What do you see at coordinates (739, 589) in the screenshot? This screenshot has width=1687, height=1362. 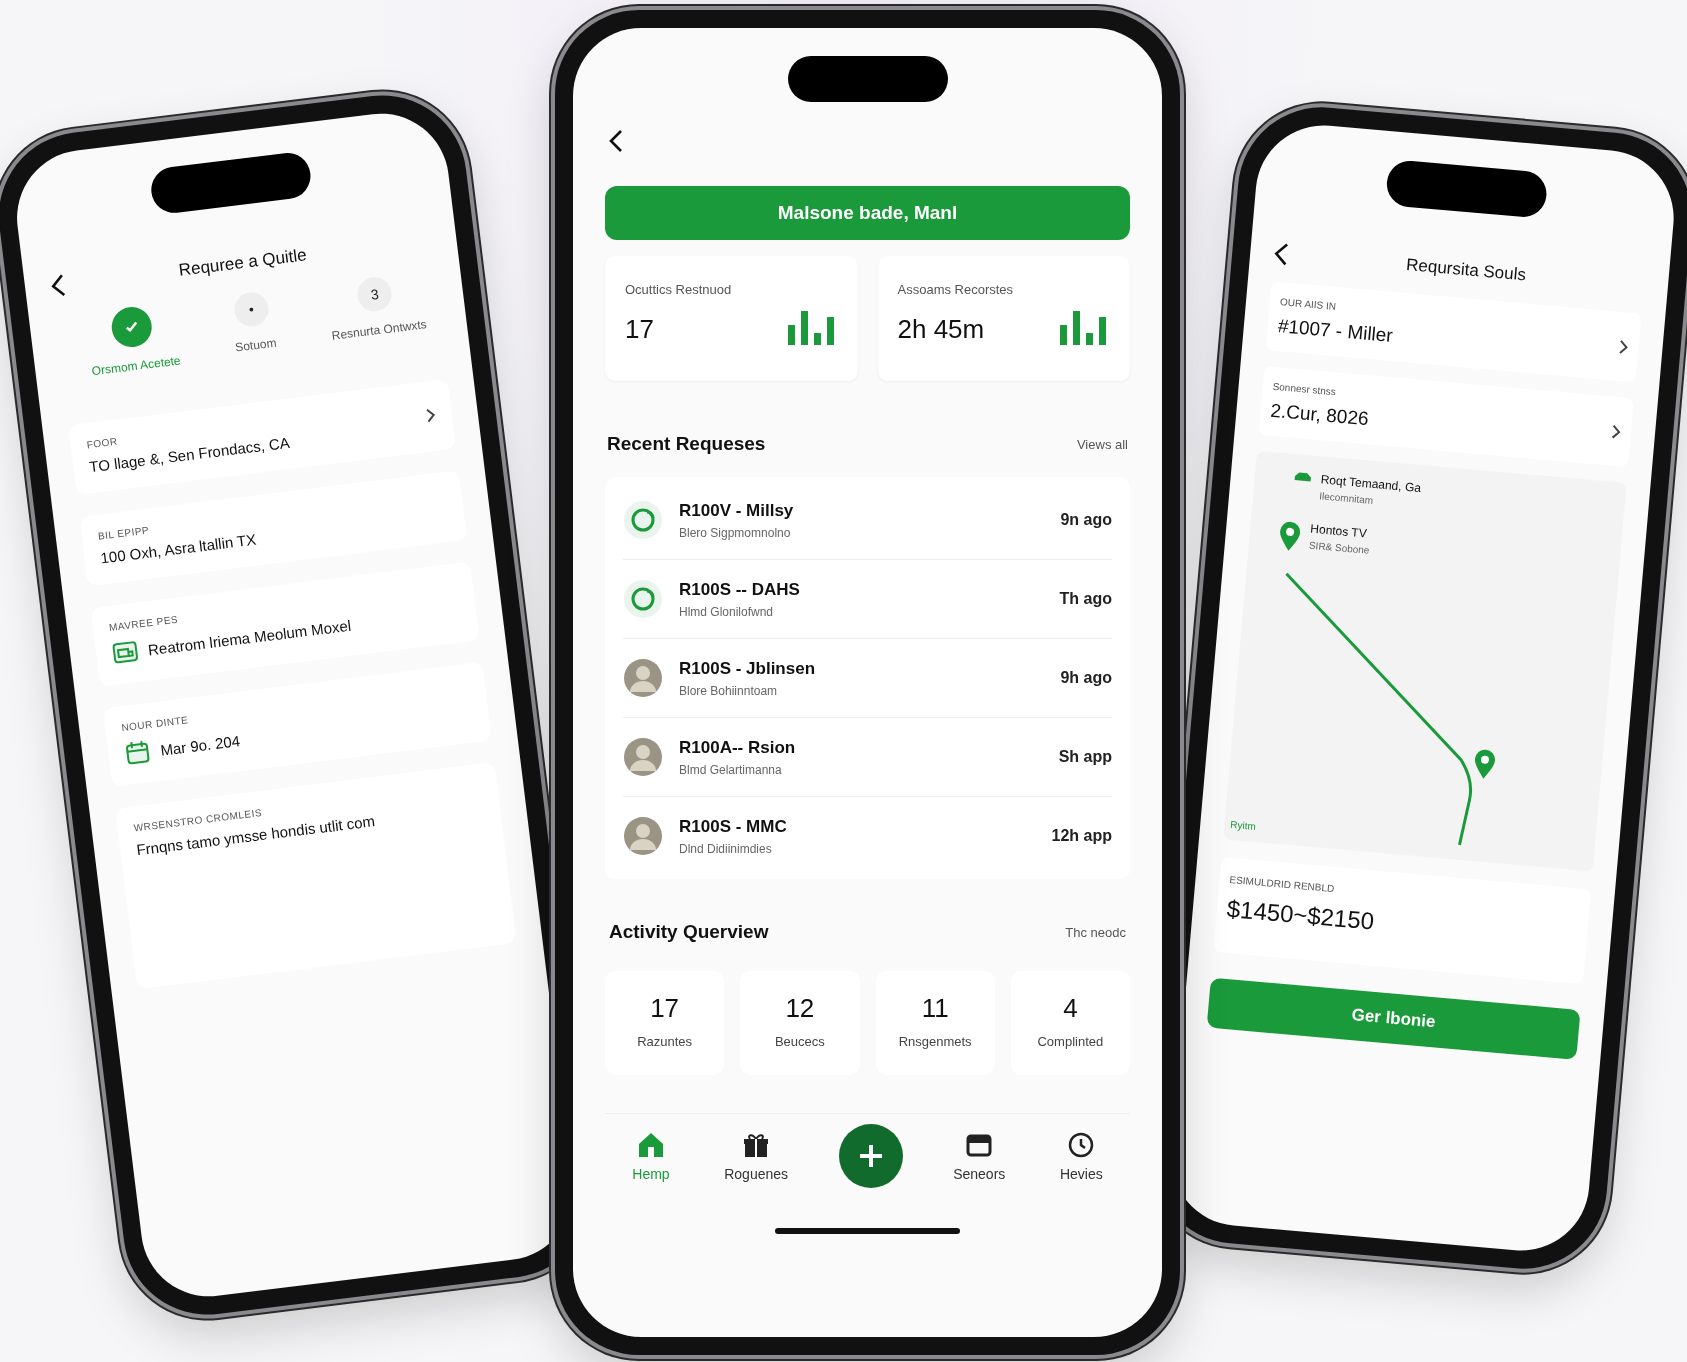 I see `request-title: R100S -- DAHS` at bounding box center [739, 589].